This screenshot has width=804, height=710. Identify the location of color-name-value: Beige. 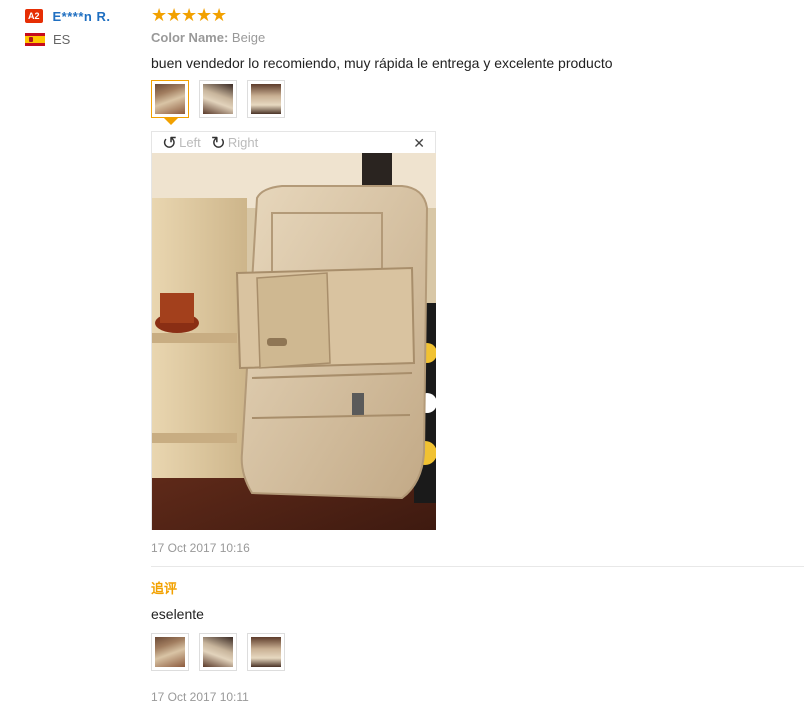
(248, 37).